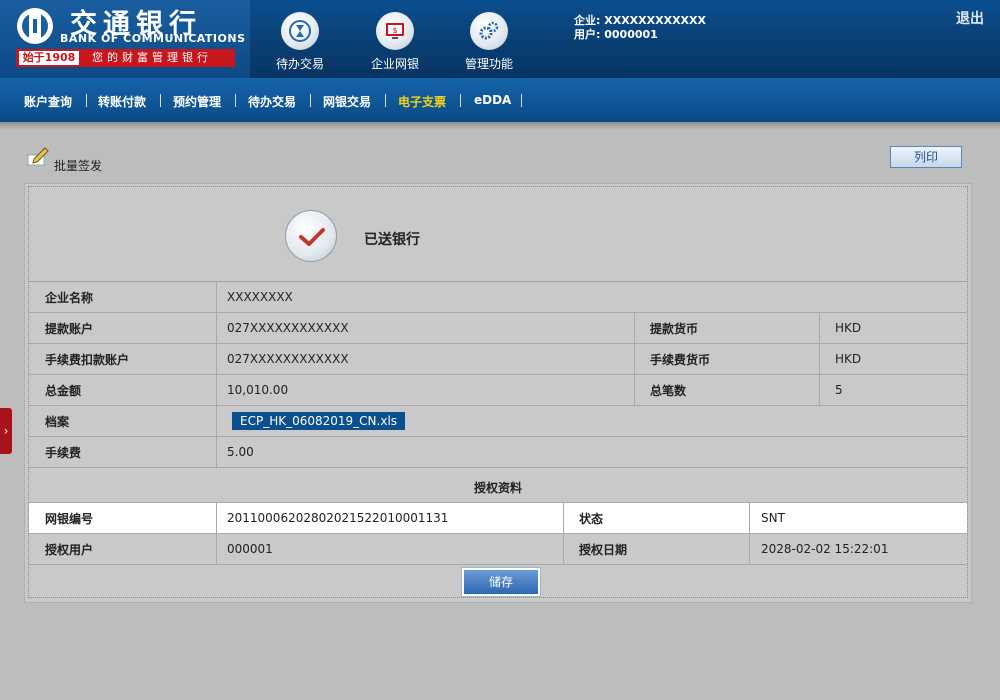 The image size is (1000, 700). I want to click on logout-link: 退出, so click(970, 18).